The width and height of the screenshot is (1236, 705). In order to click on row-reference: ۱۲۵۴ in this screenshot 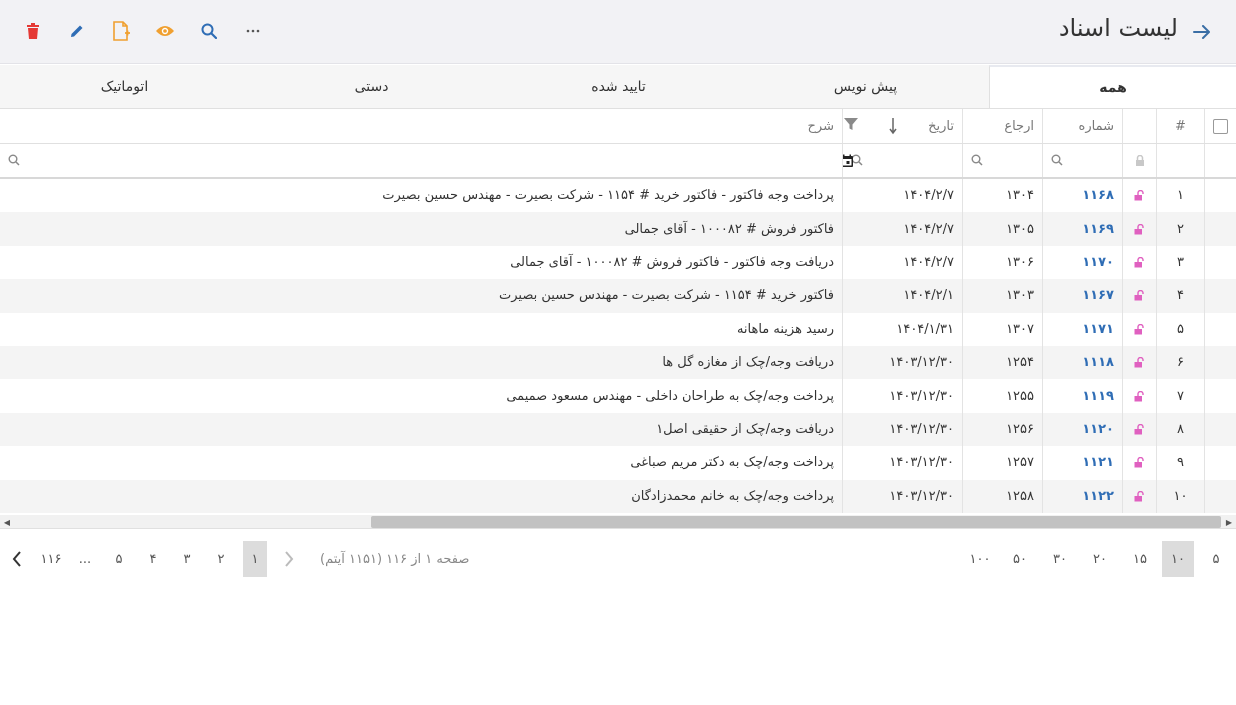, I will do `click(1002, 362)`.